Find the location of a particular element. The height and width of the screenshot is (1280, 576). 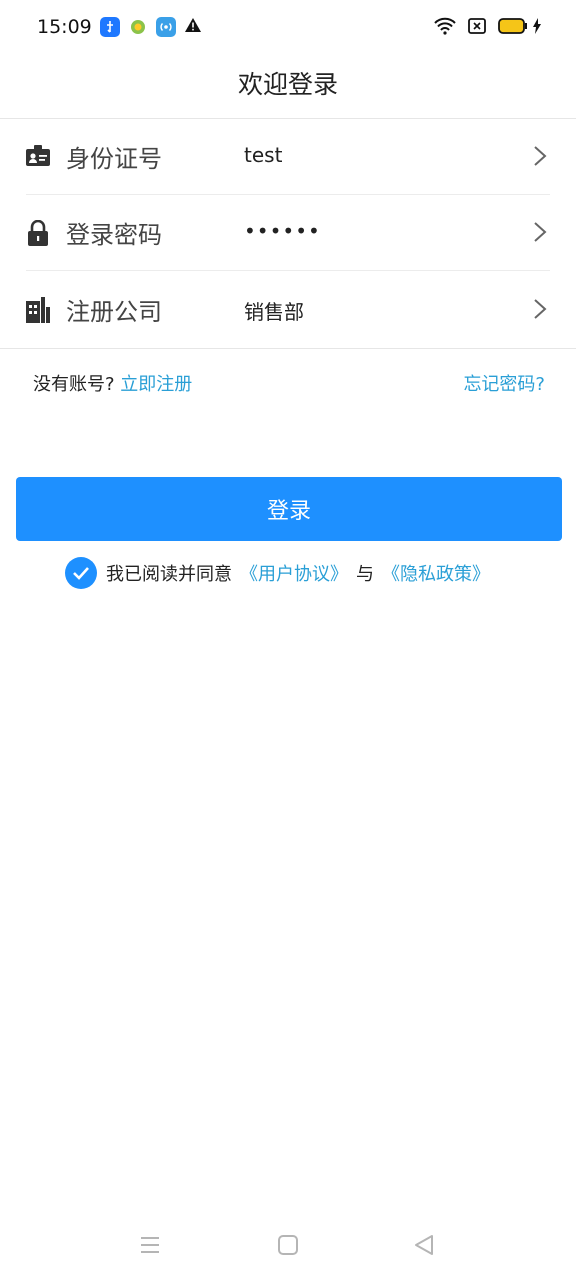

id-number-field: 身份证号 test is located at coordinates (288, 157).